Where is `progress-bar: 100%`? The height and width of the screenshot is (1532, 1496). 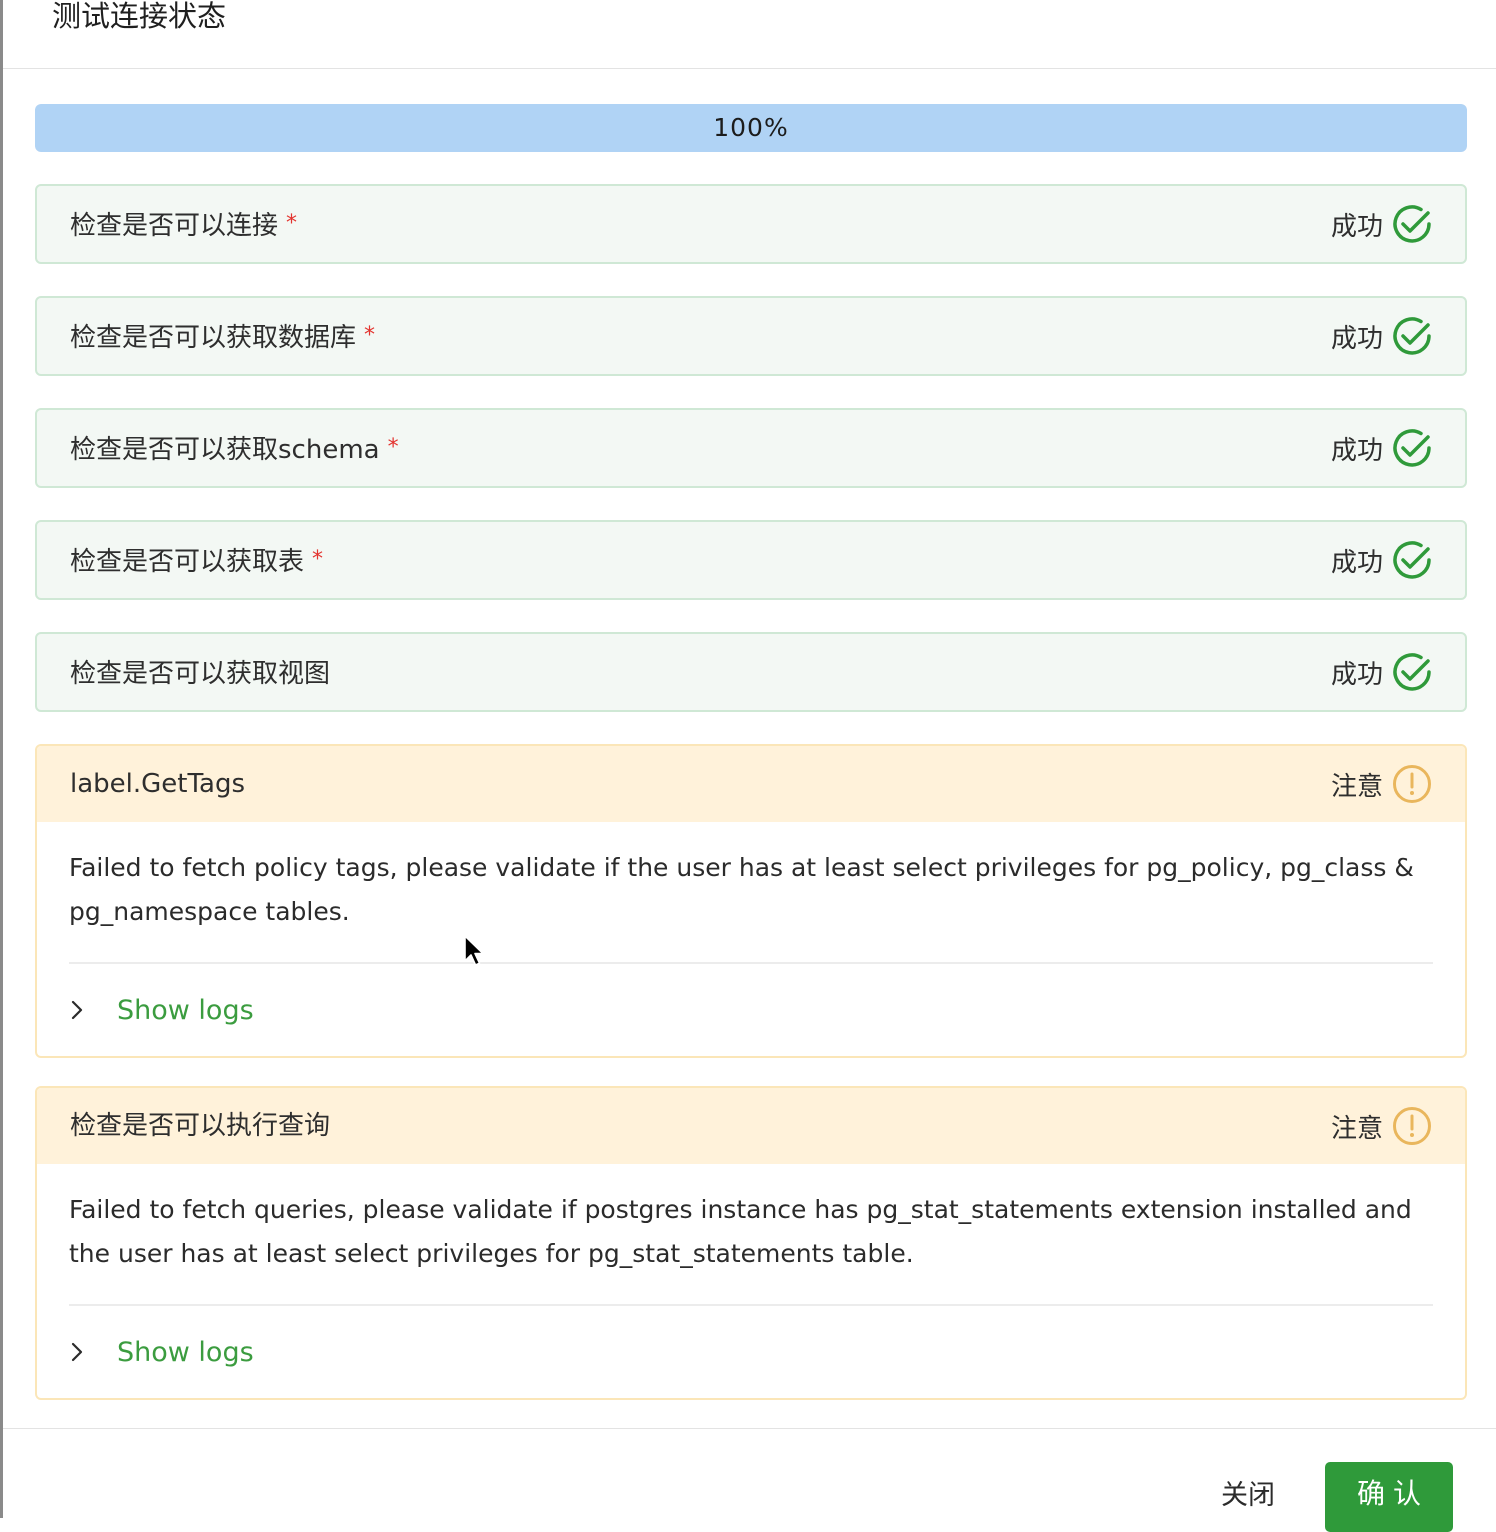
progress-bar: 100% is located at coordinates (751, 128).